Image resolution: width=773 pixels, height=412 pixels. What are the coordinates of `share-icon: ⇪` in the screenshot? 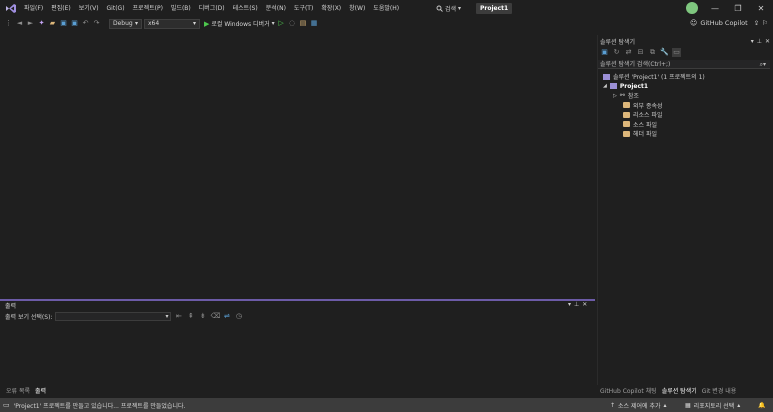 It's located at (756, 23).